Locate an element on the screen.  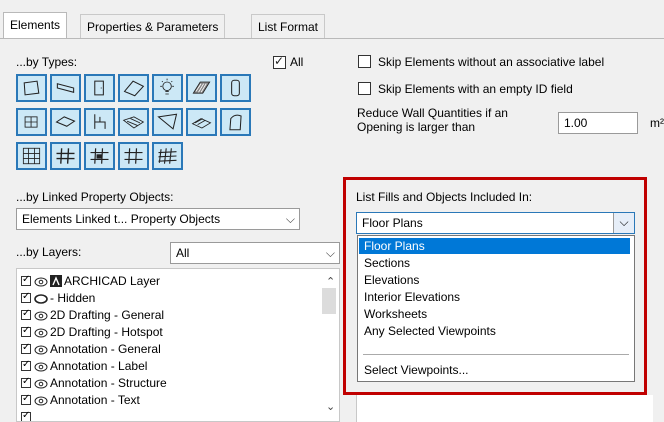
tab-elements: Elements is located at coordinates (35, 25).